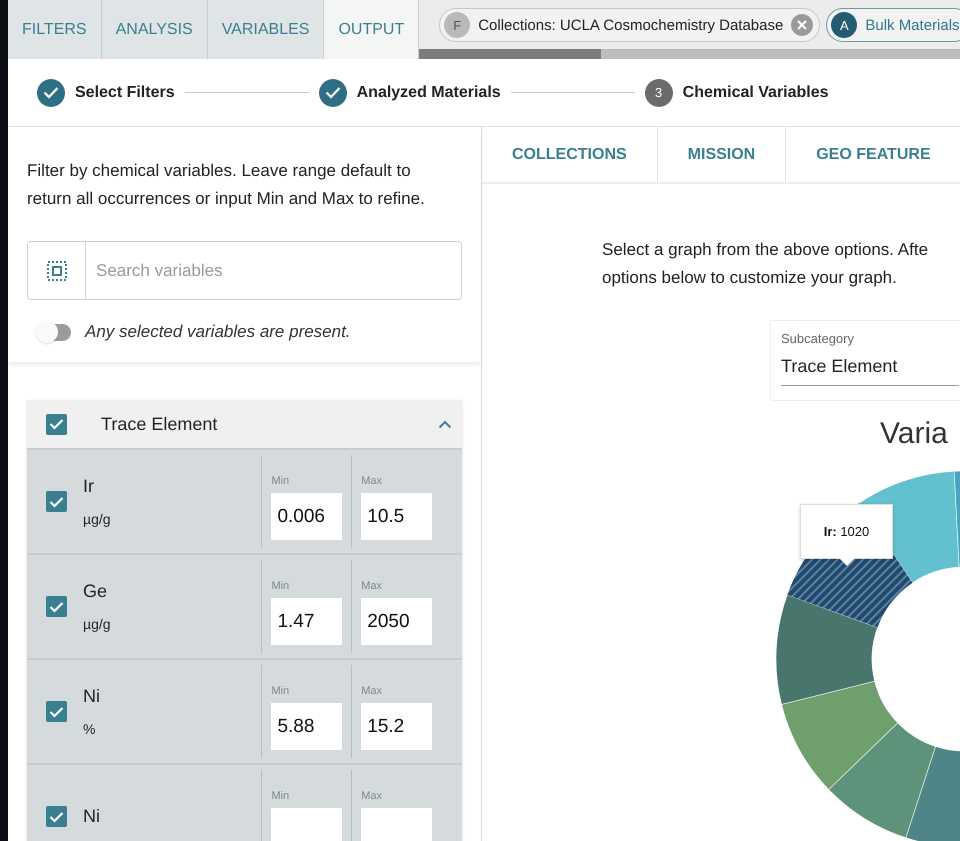  What do you see at coordinates (689, 54) in the screenshot?
I see `scrollbar` at bounding box center [689, 54].